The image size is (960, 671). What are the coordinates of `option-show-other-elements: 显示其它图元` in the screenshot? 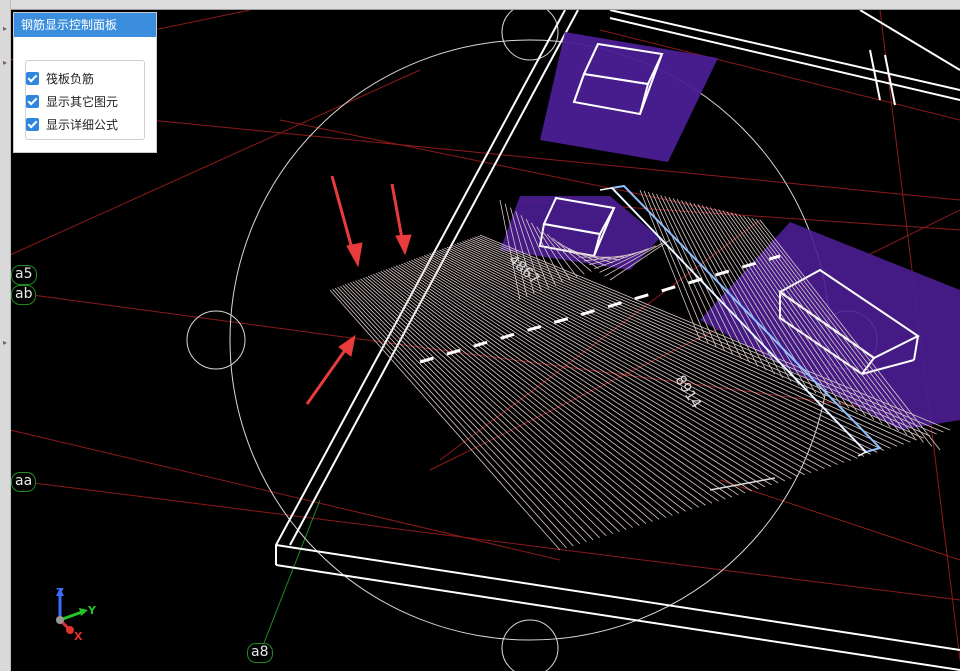 It's located at (72, 101).